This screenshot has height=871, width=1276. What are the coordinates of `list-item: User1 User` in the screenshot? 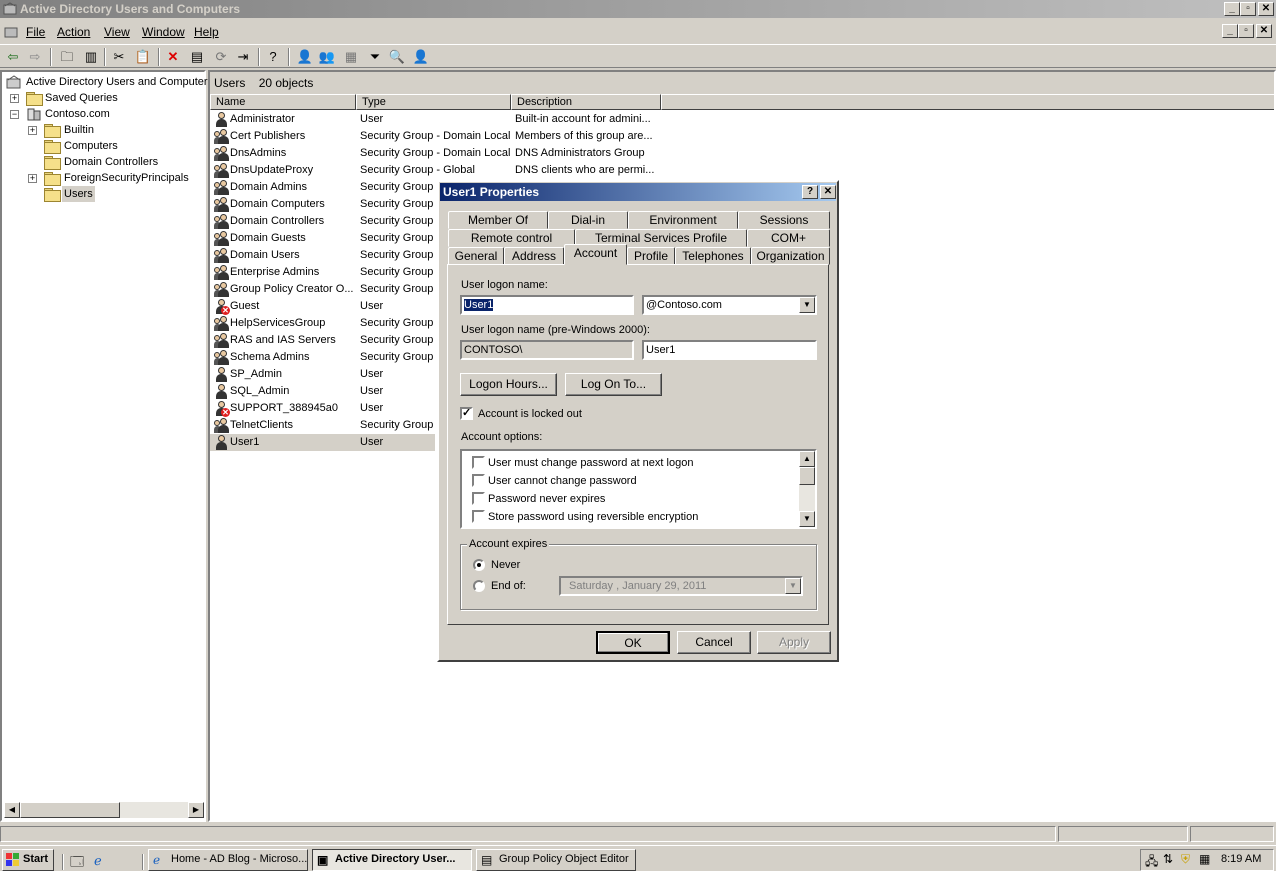 It's located at (322, 442).